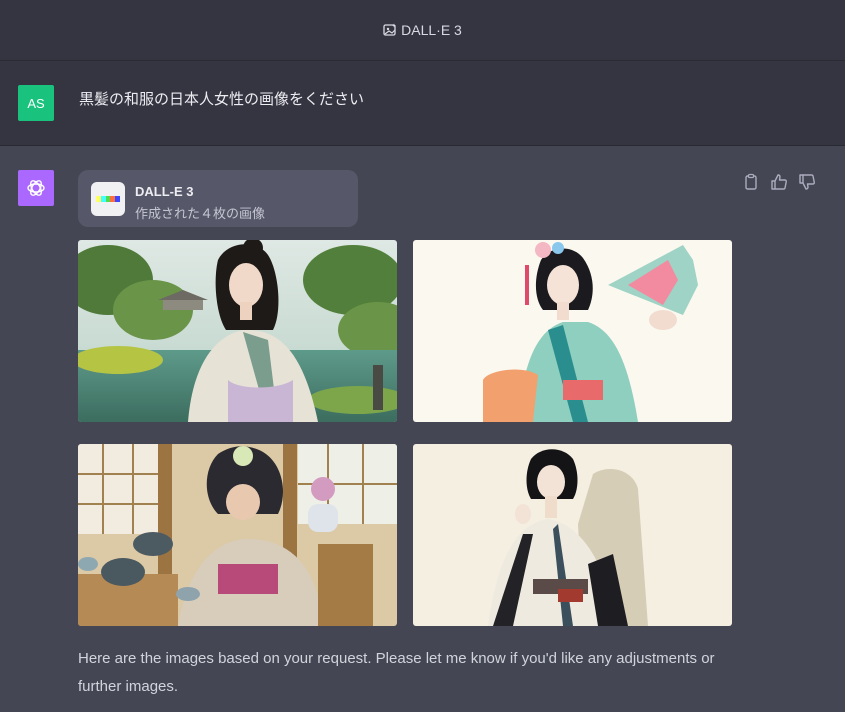 This screenshot has width=845, height=712. What do you see at coordinates (200, 213) in the screenshot?
I see `tool-subtitle: 作成された４枚の画像` at bounding box center [200, 213].